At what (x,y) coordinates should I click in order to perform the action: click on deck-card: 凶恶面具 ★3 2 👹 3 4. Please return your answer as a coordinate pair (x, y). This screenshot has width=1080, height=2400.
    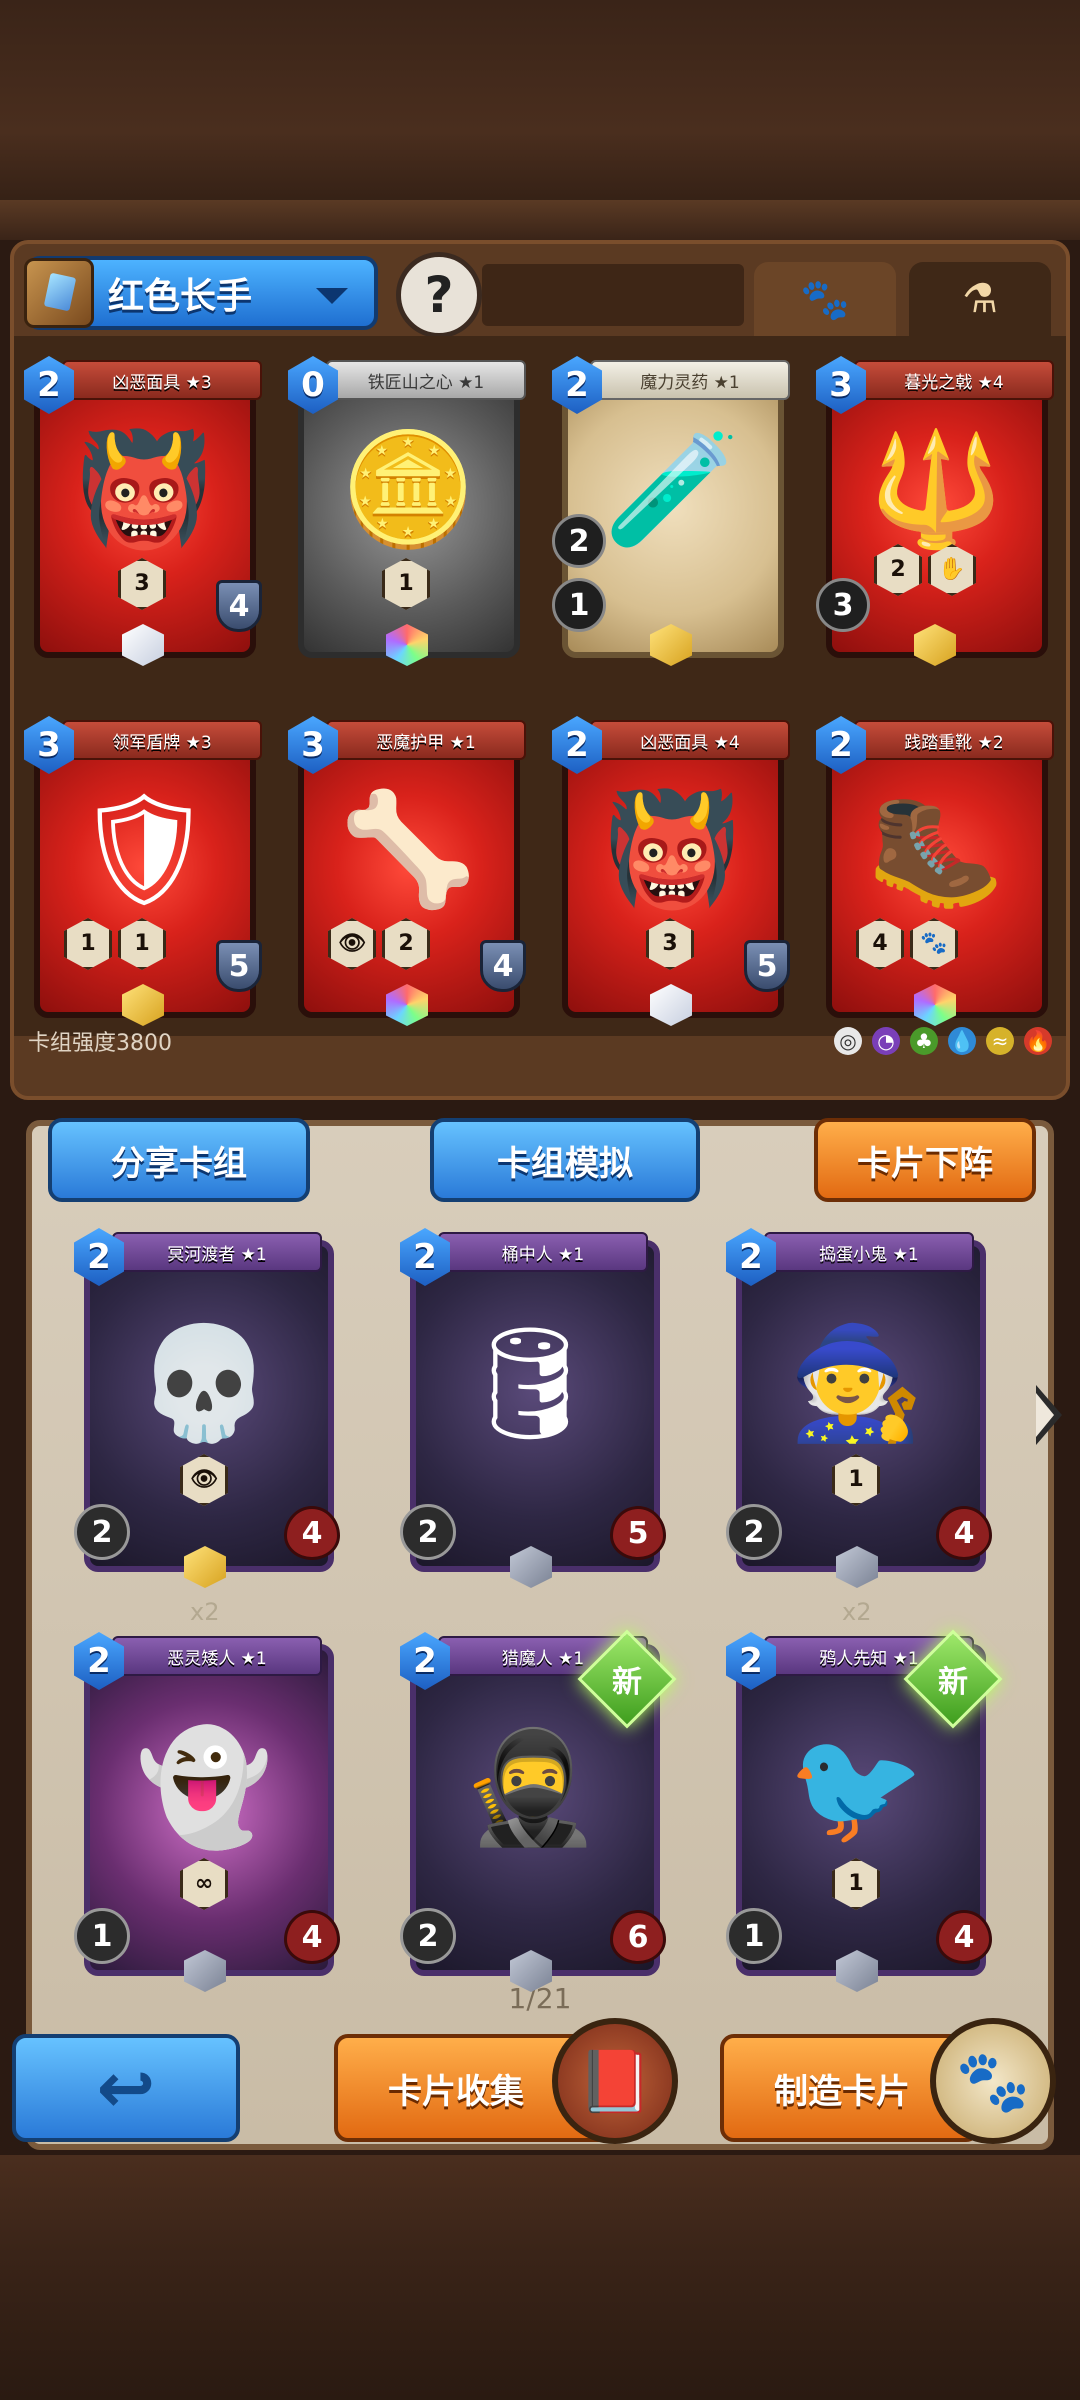
    Looking at the image, I should click on (144, 511).